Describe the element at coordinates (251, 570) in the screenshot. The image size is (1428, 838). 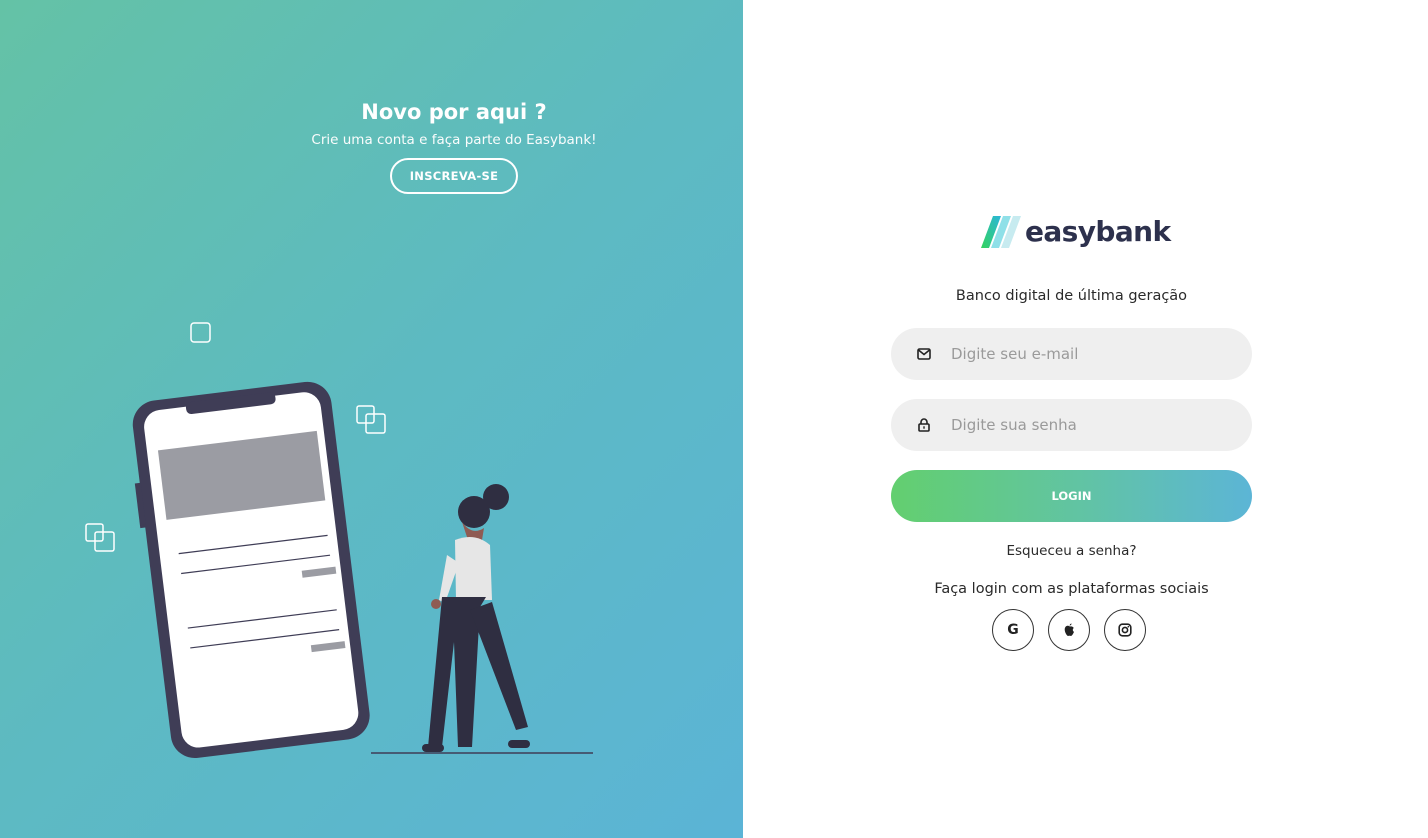
I see `phone-graphic` at that location.